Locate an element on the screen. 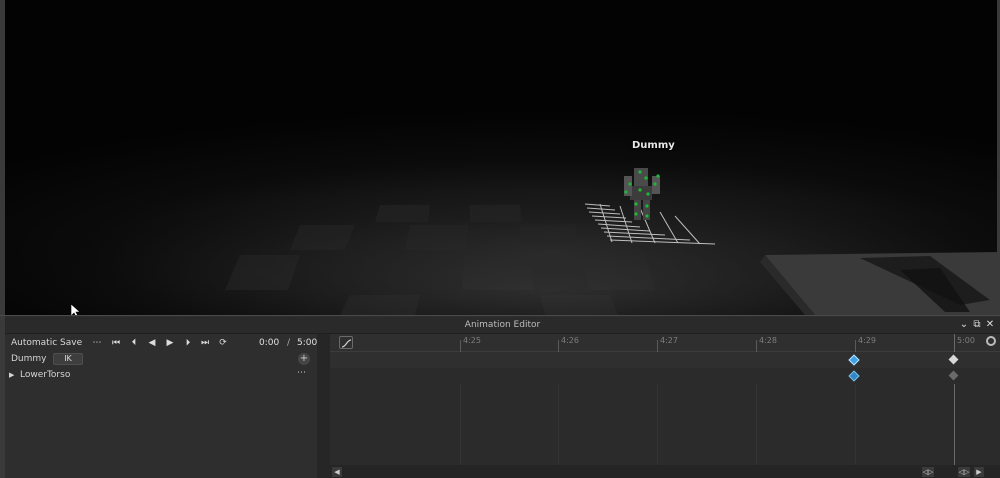 Image resolution: width=1000 pixels, height=478 pixels. time-ruler: 4:25 4:26 4:27 4:28 4:29 5:00 is located at coordinates (665, 343).